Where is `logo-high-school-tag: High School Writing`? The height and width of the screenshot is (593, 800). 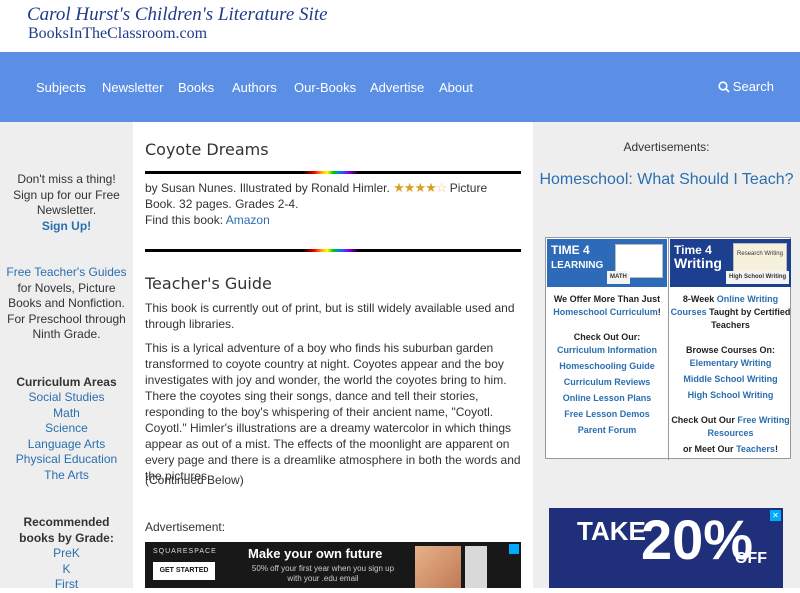 logo-high-school-tag: High School Writing is located at coordinates (758, 277).